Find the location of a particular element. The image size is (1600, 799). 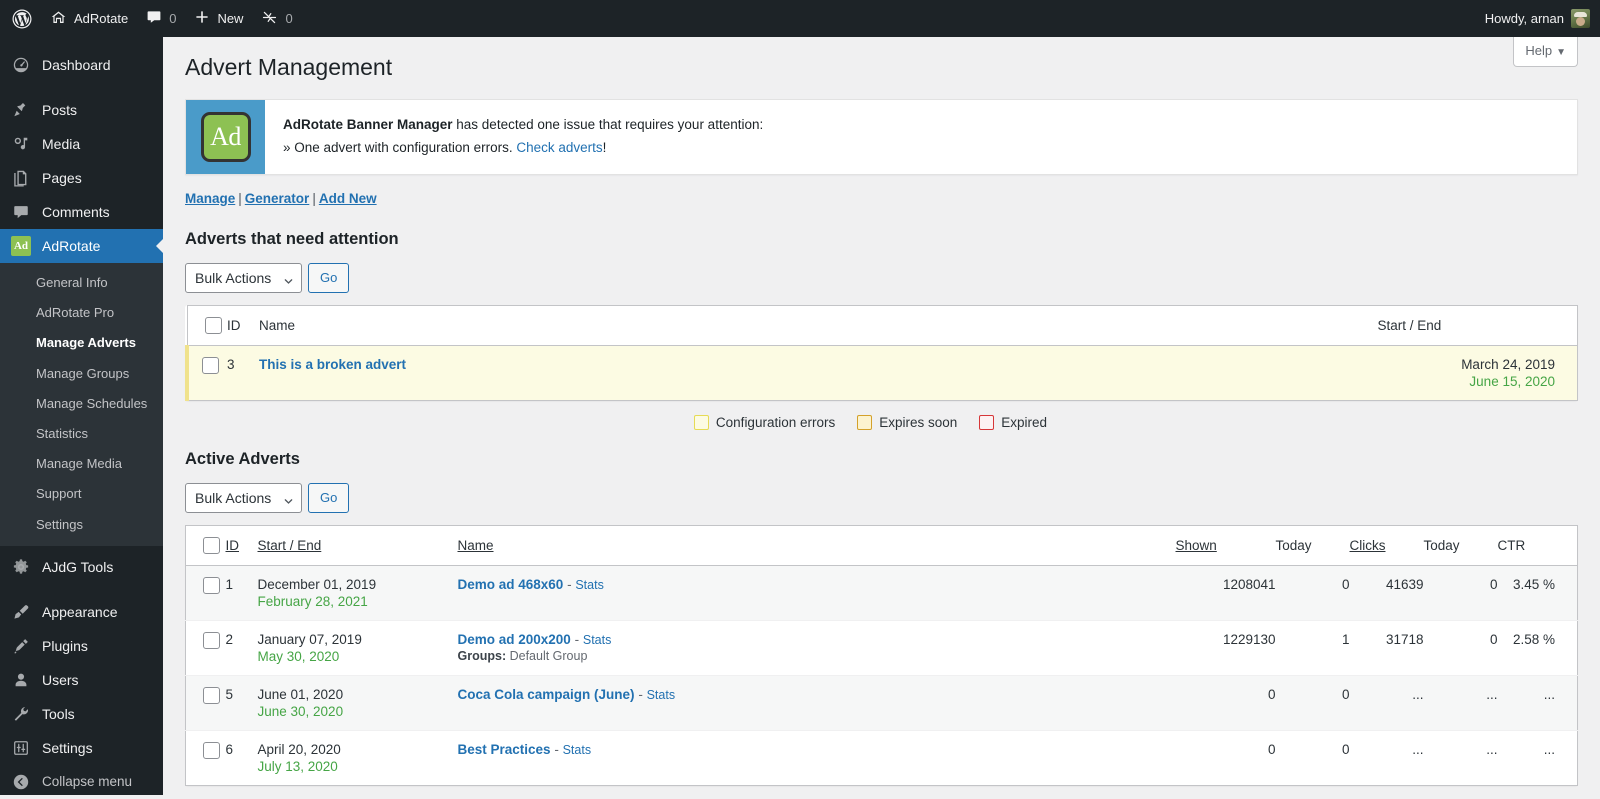

attention-row-start-date: March 24, 2019 is located at coordinates (1508, 364).